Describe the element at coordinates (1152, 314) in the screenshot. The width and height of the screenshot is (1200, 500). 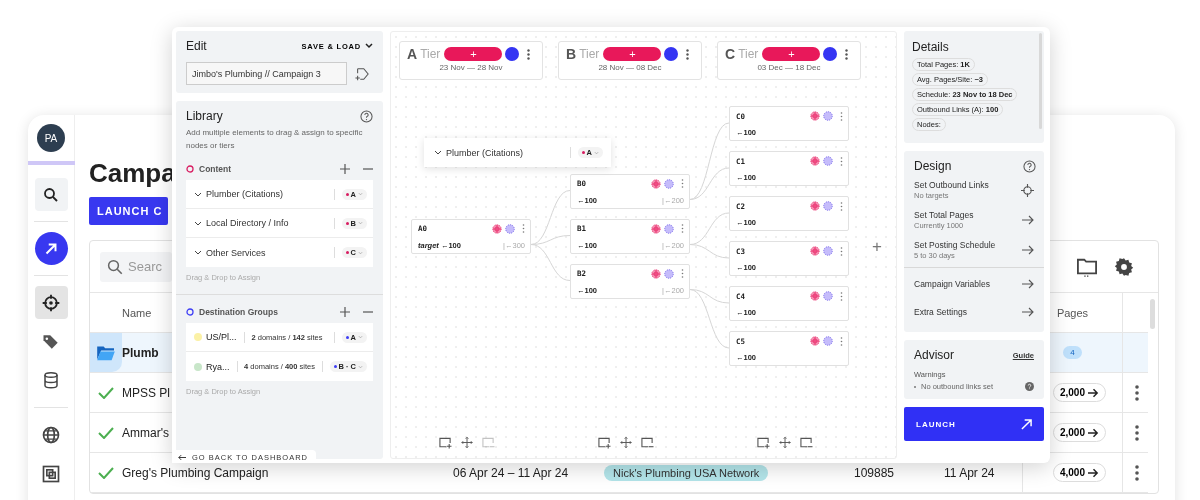
I see `scrollbar` at that location.